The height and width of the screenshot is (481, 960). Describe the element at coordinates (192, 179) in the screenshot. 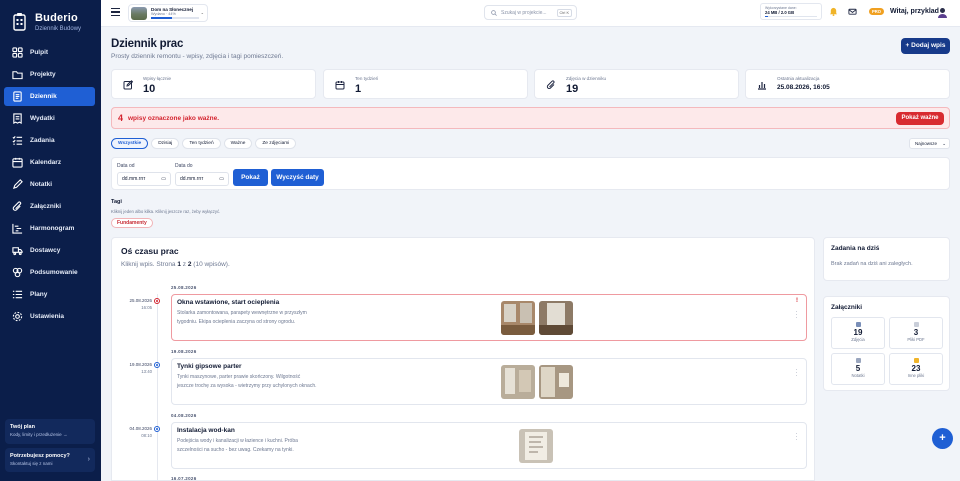

I see `date-placeholder: dd.mm.rrrr` at that location.